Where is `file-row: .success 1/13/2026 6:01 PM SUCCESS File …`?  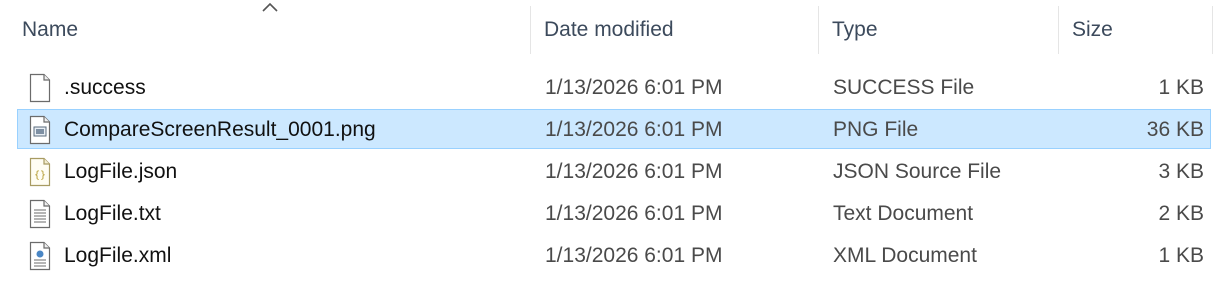
file-row: .success 1/13/2026 6:01 PM SUCCESS File … is located at coordinates (614, 87).